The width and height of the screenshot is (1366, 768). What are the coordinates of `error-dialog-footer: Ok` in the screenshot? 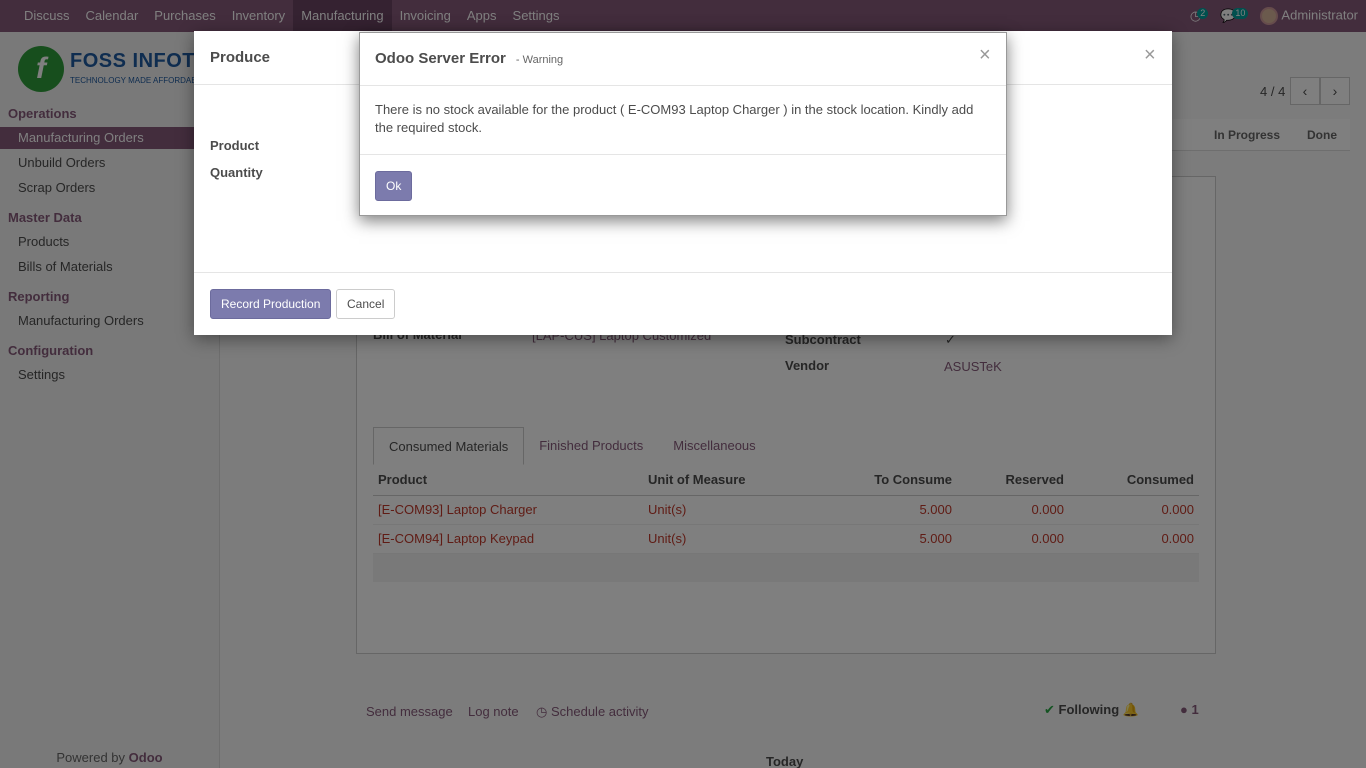 It's located at (683, 185).